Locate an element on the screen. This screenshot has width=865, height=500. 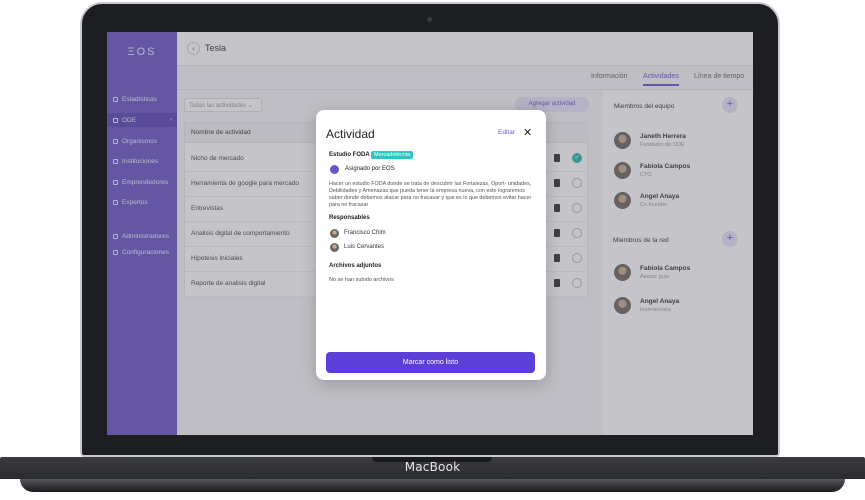
responsable-name: Francisco Chim is located at coordinates (365, 233).